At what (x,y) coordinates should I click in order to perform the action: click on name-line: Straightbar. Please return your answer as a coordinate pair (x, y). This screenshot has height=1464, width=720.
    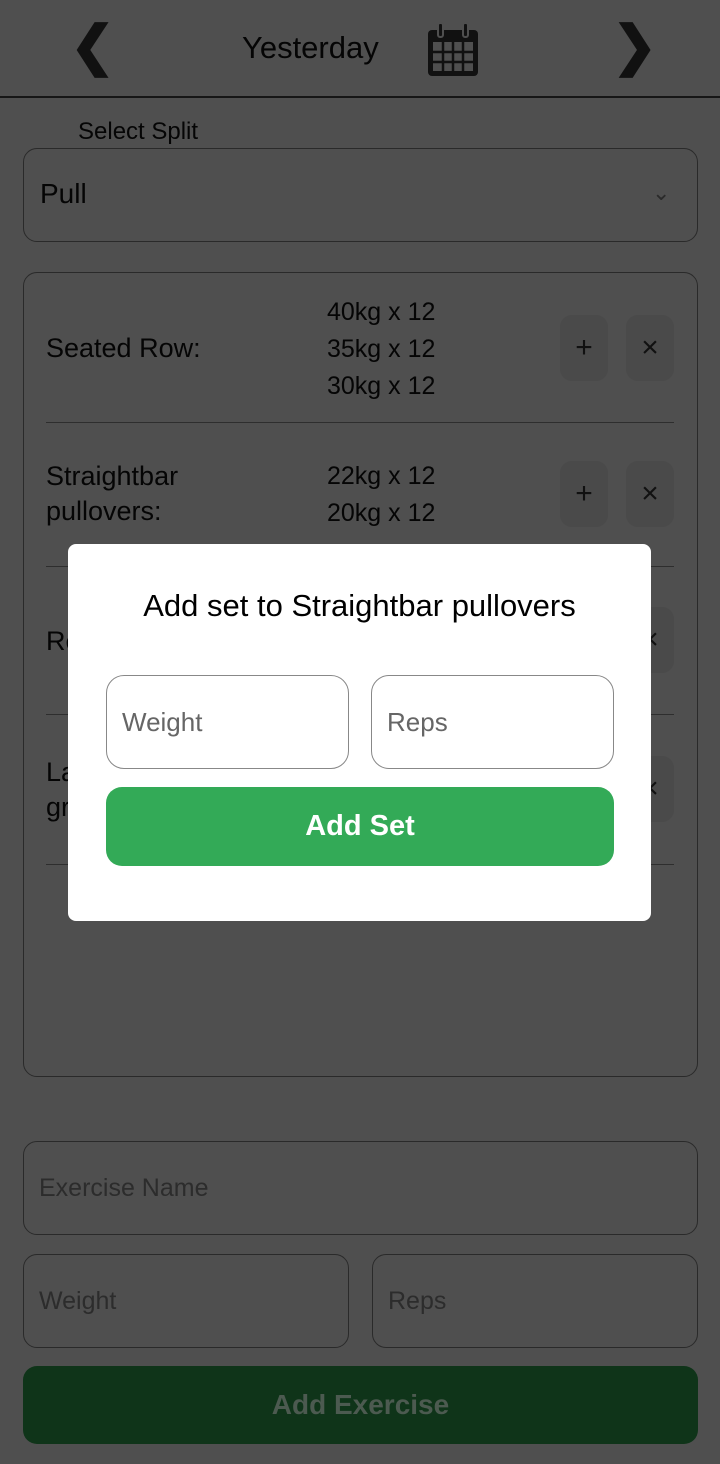
    Looking at the image, I should click on (112, 476).